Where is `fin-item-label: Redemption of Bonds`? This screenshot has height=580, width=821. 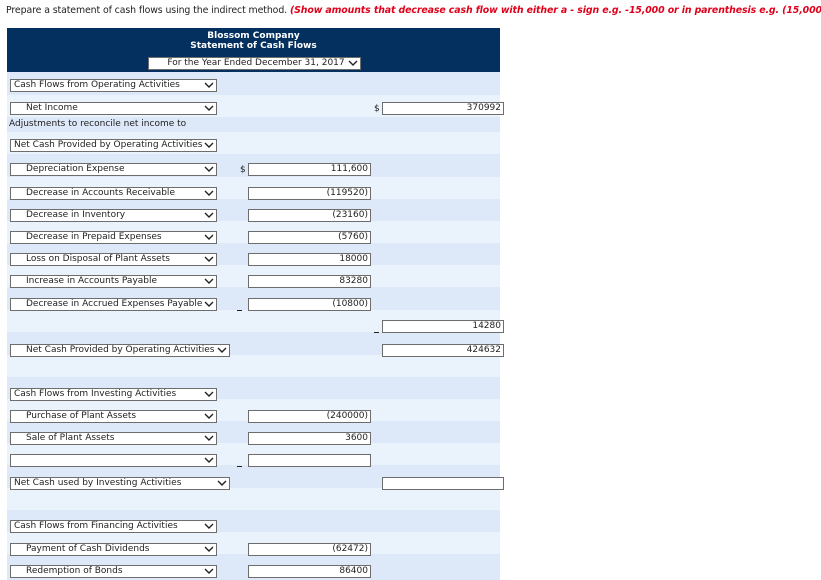
fin-item-label: Redemption of Bonds is located at coordinates (74, 571).